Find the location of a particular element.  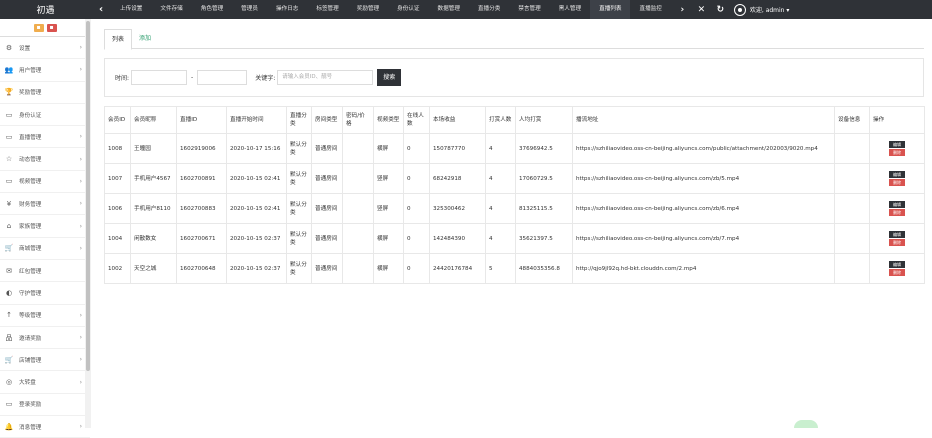

sidebar-item-label: 大转盘 is located at coordinates (27, 383).